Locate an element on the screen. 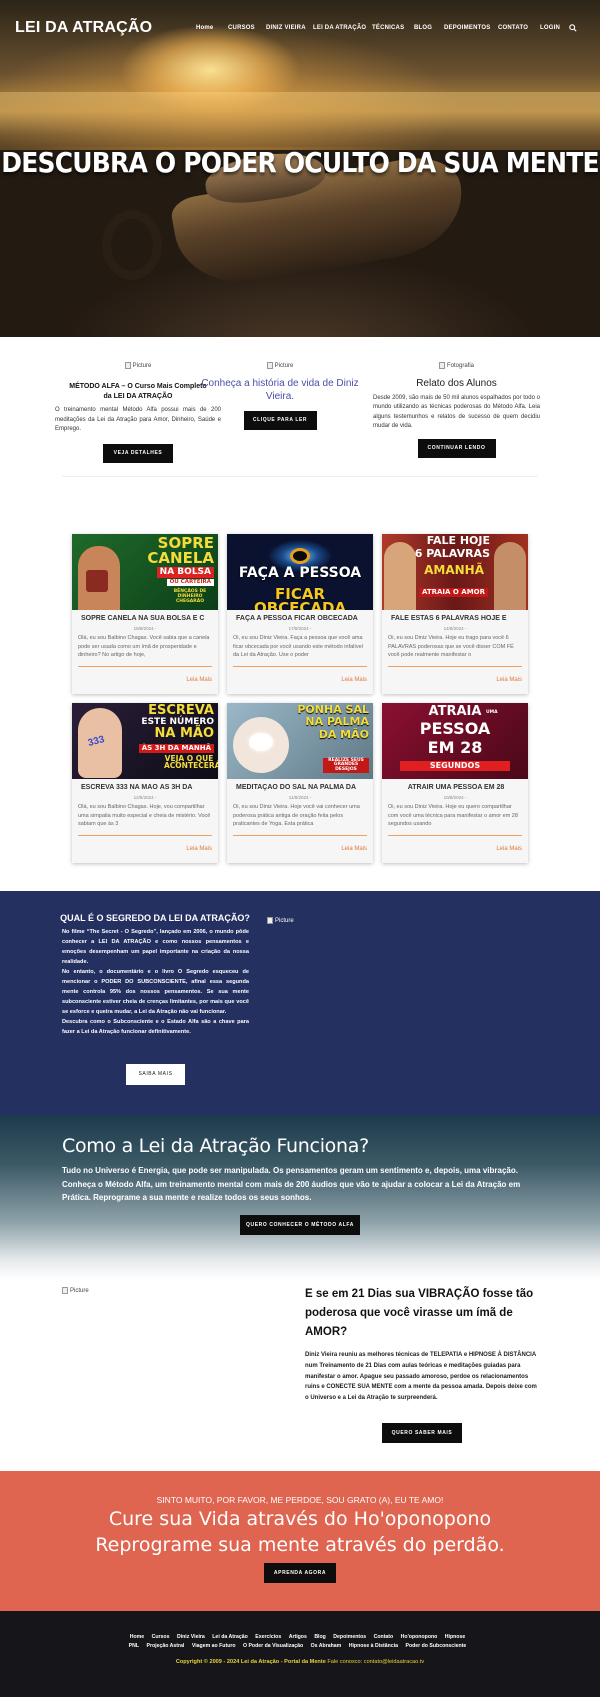  thumb-text: ESCREVA is located at coordinates (181, 710).